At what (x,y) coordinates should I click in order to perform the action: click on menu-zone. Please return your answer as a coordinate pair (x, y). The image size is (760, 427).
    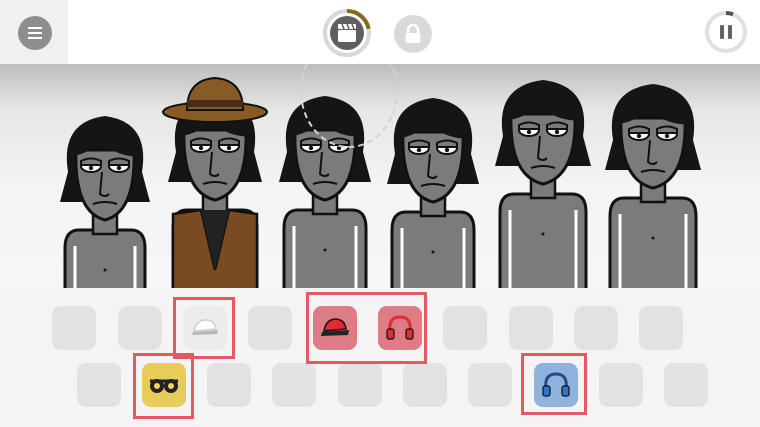
    Looking at the image, I should click on (34, 32).